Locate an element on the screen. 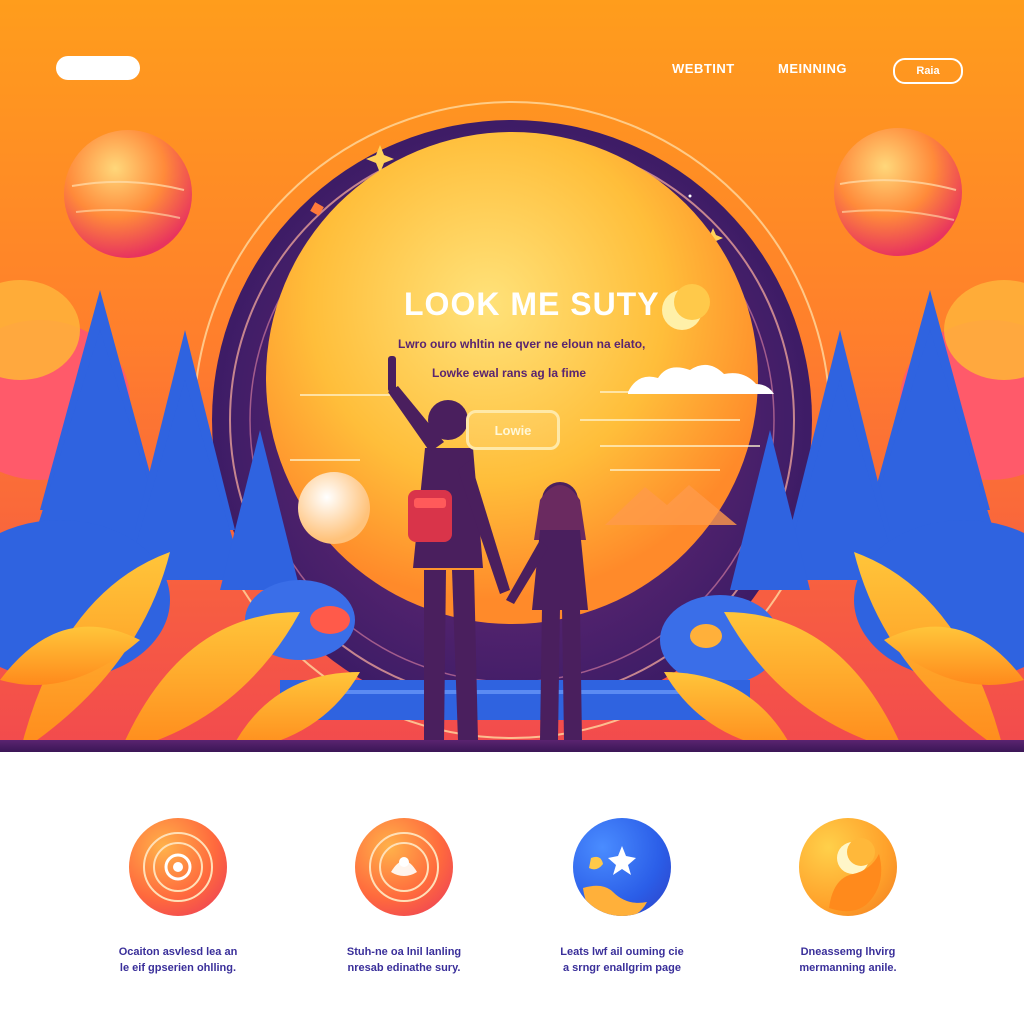 This screenshot has width=1024, height=1024. feature-text-line: Ocaiton asvlesd lea an is located at coordinates (178, 952).